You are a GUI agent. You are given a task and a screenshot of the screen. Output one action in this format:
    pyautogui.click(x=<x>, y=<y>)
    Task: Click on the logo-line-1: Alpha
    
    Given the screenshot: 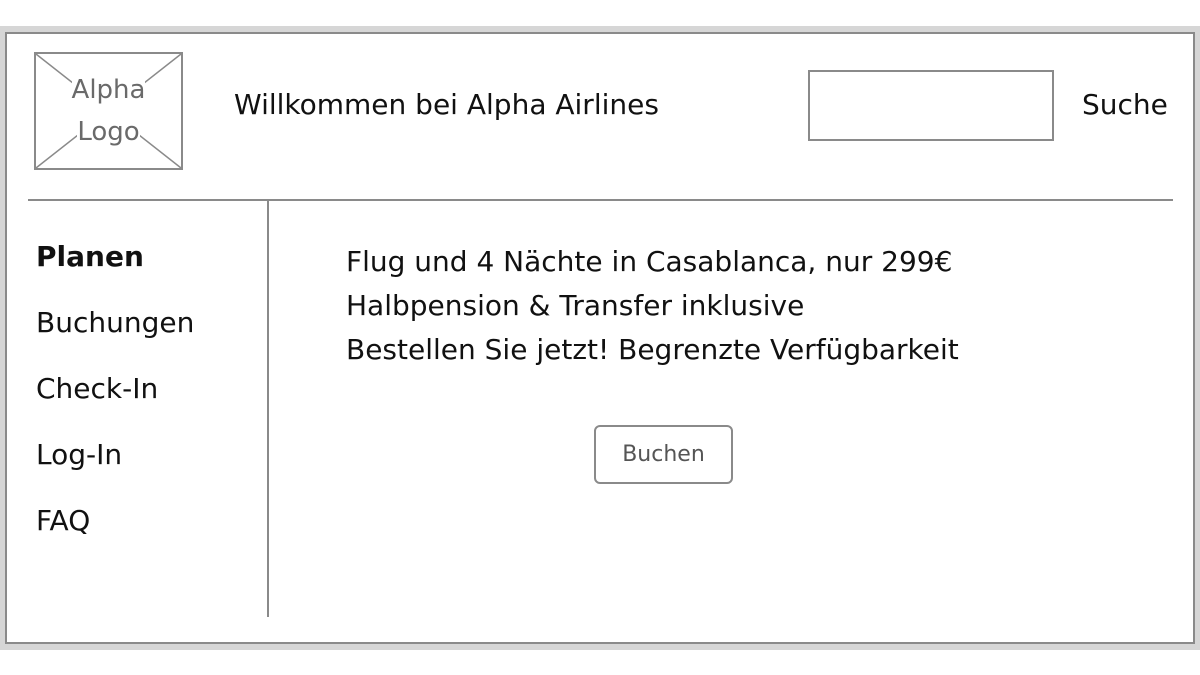 What is the action you would take?
    pyautogui.click(x=108, y=90)
    